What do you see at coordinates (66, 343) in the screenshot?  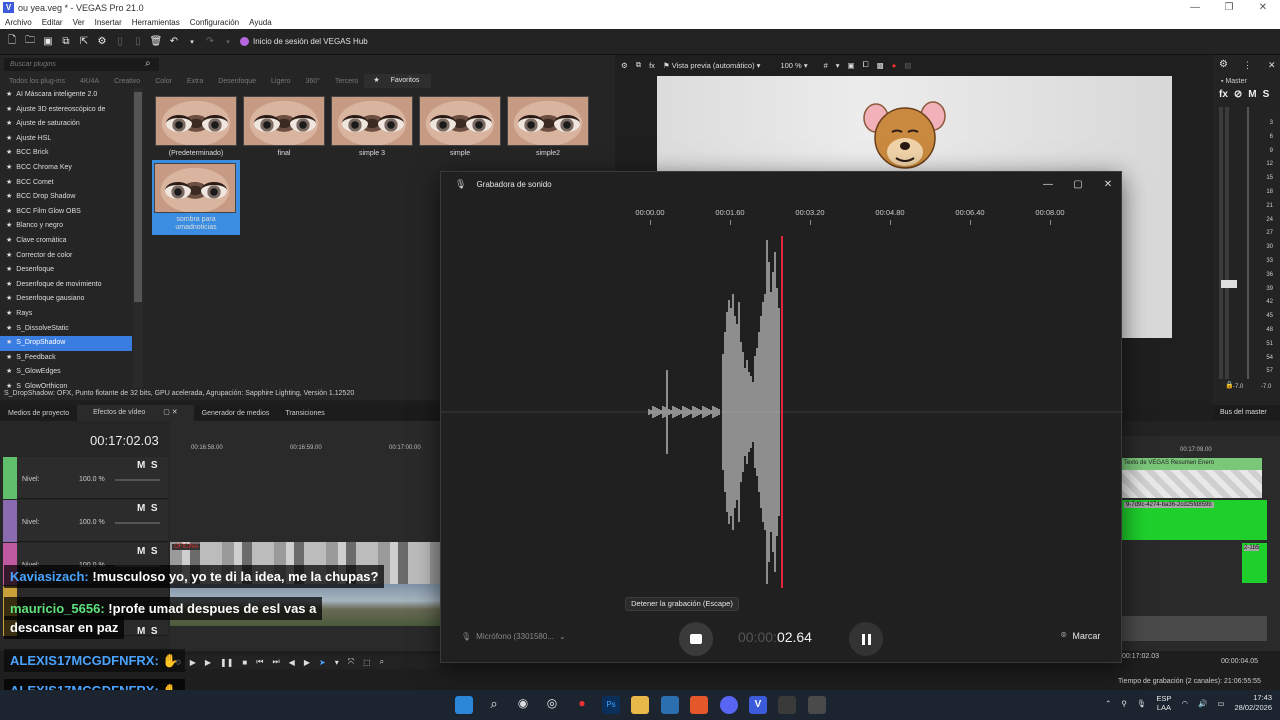 I see `plugin-list-item: ★ S_DropShadow` at bounding box center [66, 343].